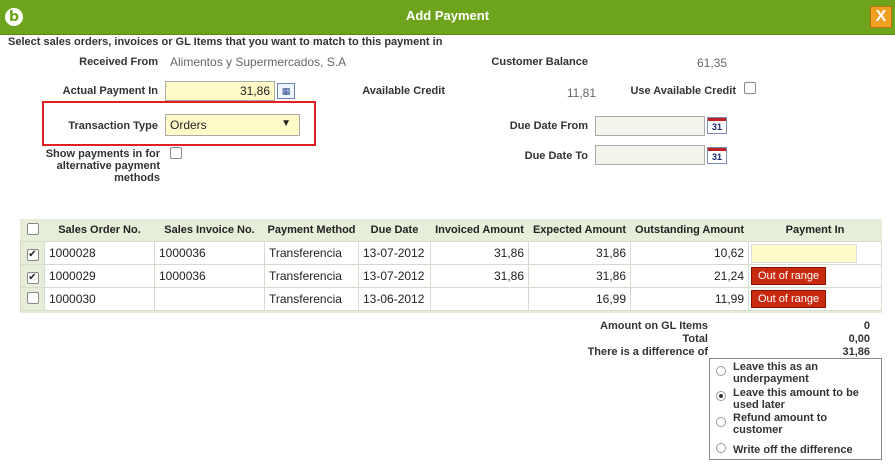  What do you see at coordinates (775, 367) in the screenshot?
I see `underpayment-line1: Leave this as an` at bounding box center [775, 367].